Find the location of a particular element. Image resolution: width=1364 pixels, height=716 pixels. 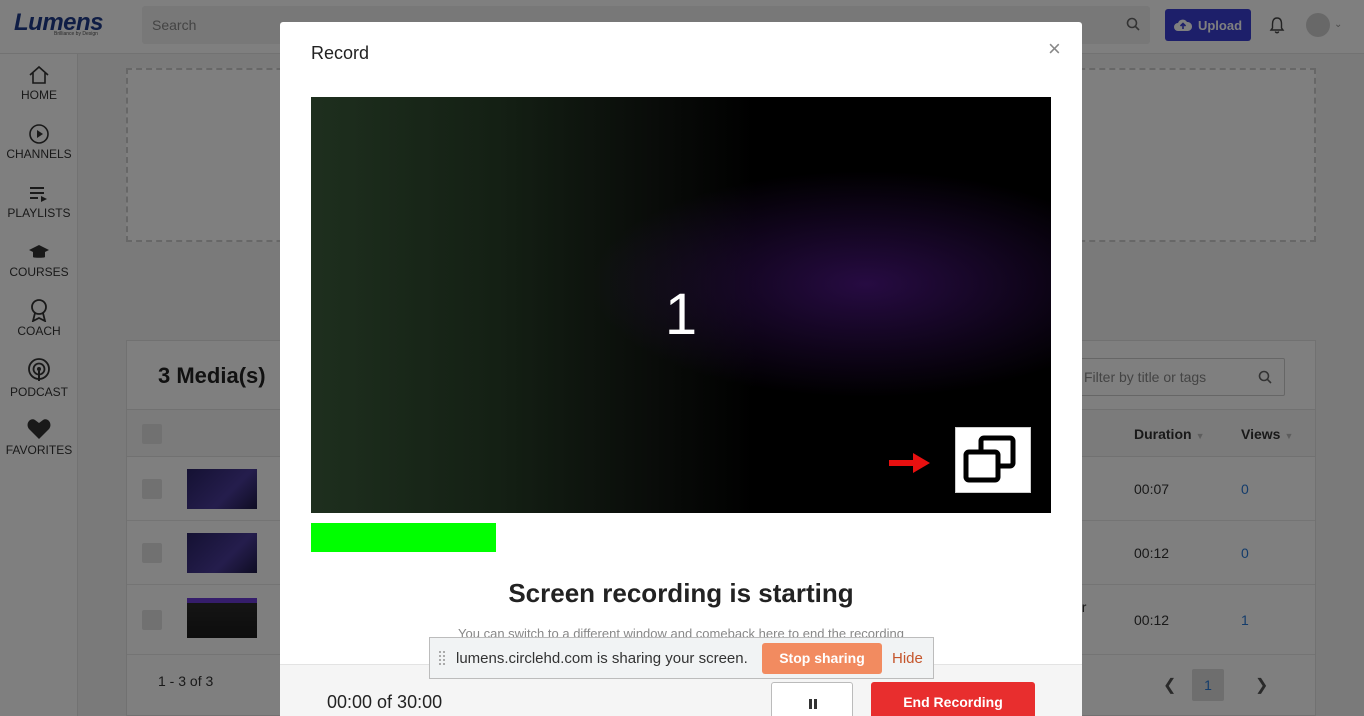

recording-timer: 00:00 of 30:00 is located at coordinates (385, 702).